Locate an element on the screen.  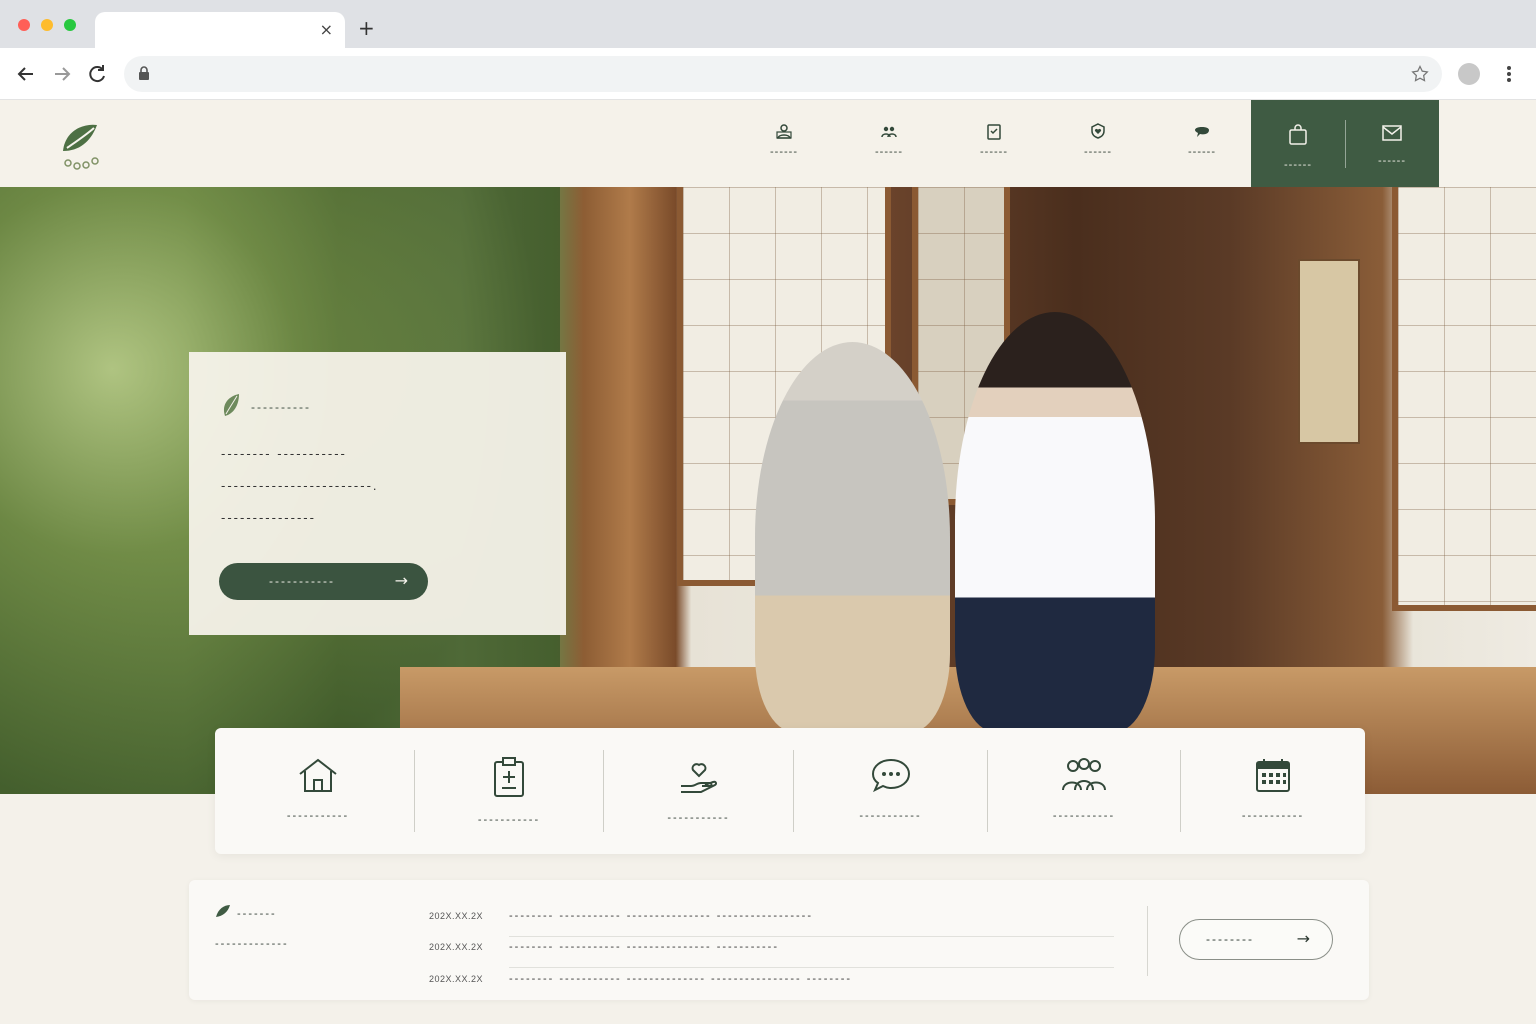
cta-item-2: ------ is located at coordinates (1392, 145).